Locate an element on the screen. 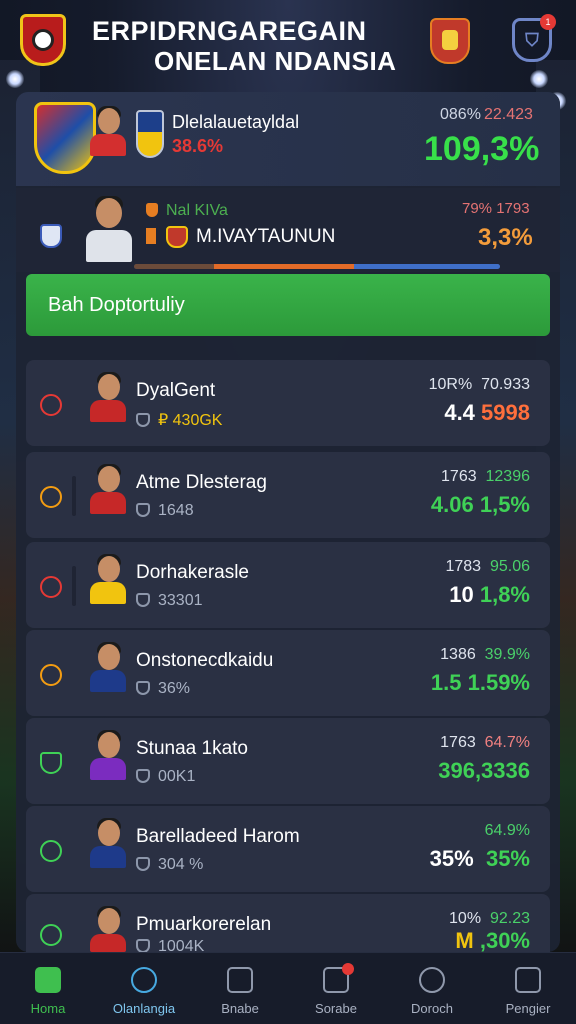  list-item: Stunaa 1kato 00K1 1763 64.7% 396,3336 is located at coordinates (288, 761).